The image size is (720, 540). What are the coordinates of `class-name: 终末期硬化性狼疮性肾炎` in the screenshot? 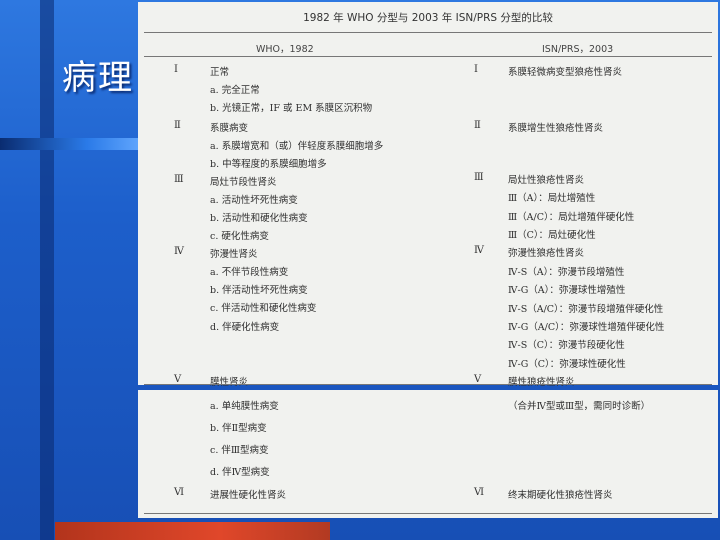 It's located at (560, 495).